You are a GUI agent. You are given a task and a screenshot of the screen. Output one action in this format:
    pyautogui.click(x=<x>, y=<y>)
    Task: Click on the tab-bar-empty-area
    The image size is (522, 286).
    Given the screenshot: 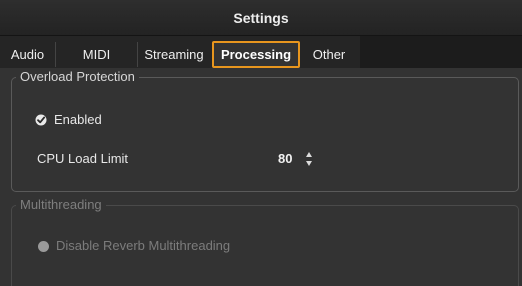 What is the action you would take?
    pyautogui.click(x=441, y=52)
    